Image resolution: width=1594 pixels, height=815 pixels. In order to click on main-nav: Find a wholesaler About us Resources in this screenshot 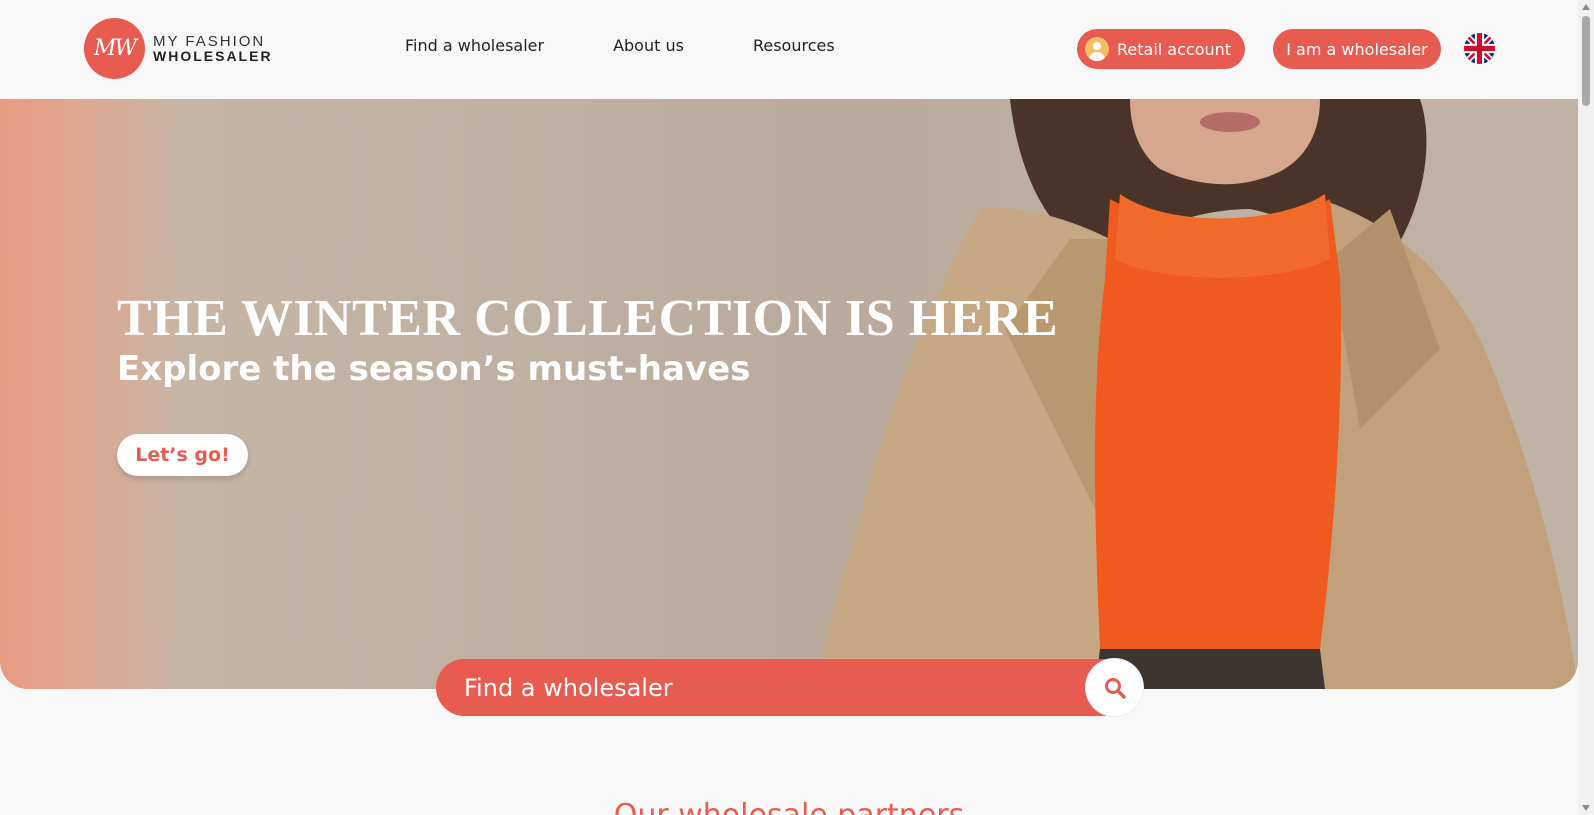, I will do `click(654, 45)`.